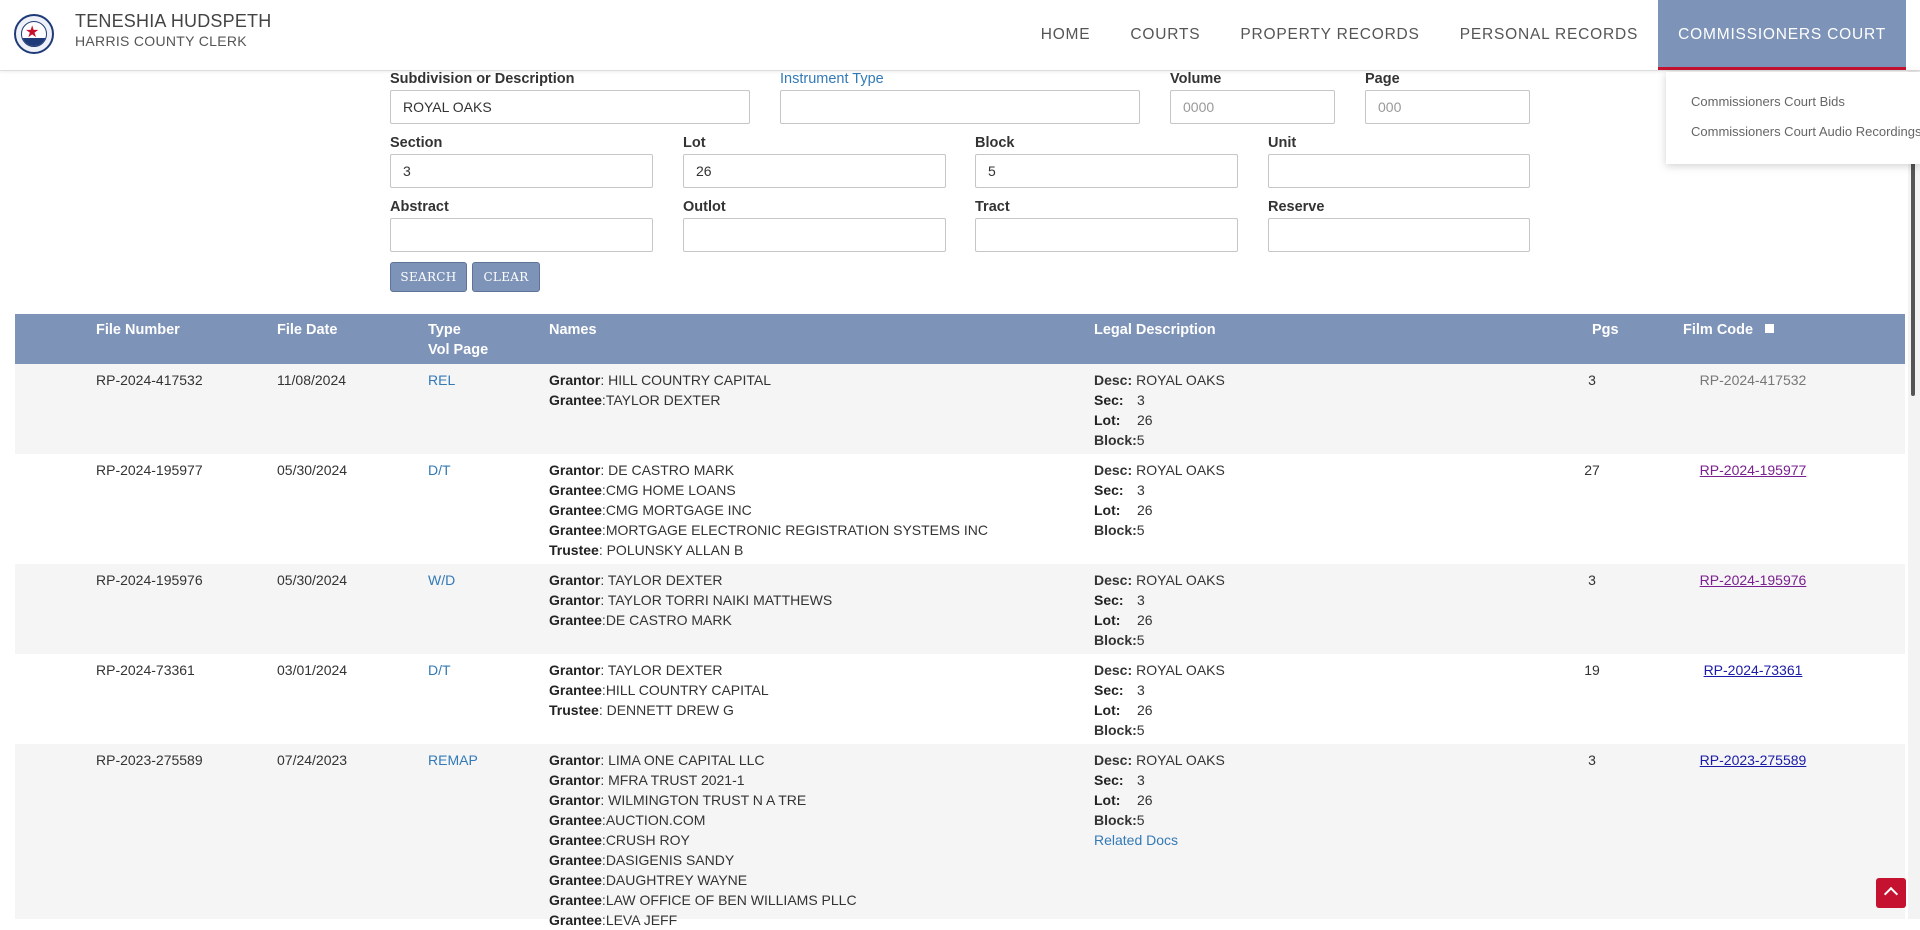 This screenshot has width=1920, height=930. I want to click on clear-button: CLEAR, so click(506, 277).